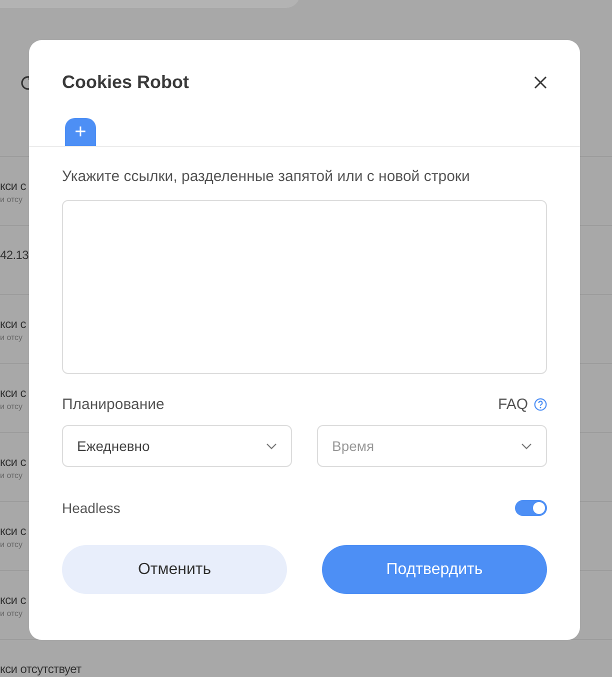  I want to click on links-label: Укажите ссылки, разделенные запятой или с новой строки, so click(266, 176).